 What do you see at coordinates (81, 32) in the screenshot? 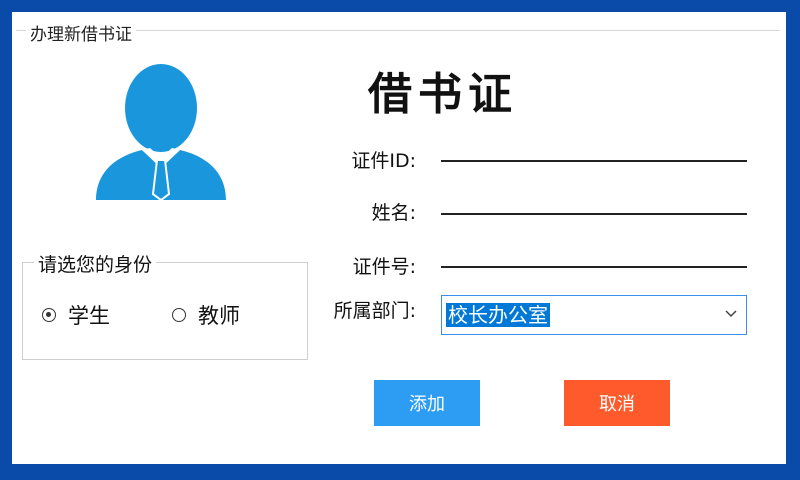
I see `group-title: 办理新借书证` at bounding box center [81, 32].